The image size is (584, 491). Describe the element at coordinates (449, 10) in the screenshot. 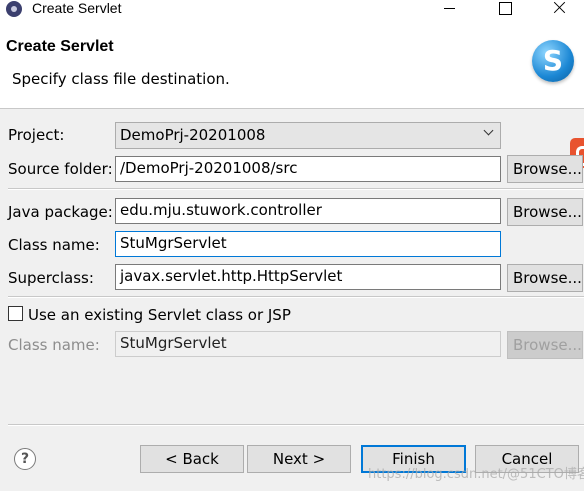

I see `minimize-button` at that location.